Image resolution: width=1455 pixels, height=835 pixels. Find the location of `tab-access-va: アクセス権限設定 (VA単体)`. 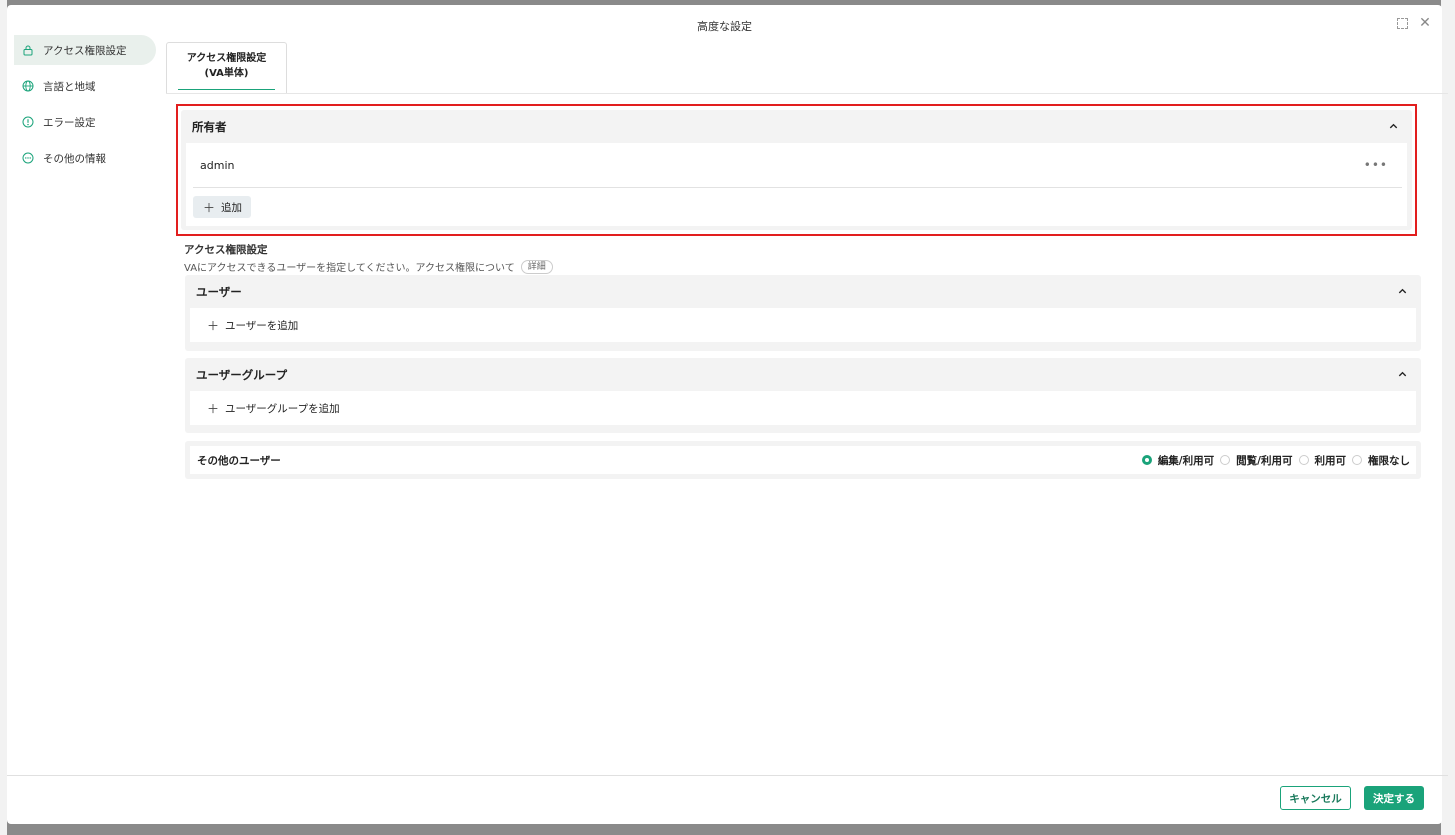

tab-access-va: アクセス権限設定 (VA単体) is located at coordinates (226, 68).